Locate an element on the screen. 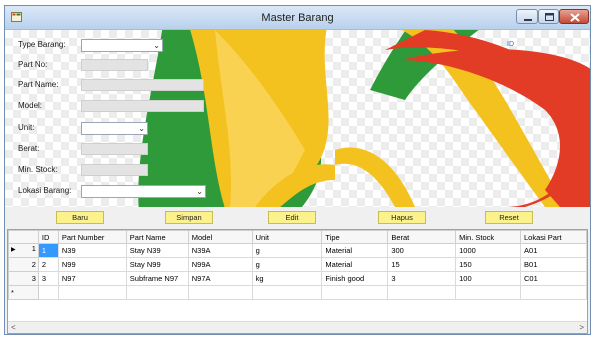 The width and height of the screenshot is (595, 340). cell-tipe: Finish good is located at coordinates (355, 278).